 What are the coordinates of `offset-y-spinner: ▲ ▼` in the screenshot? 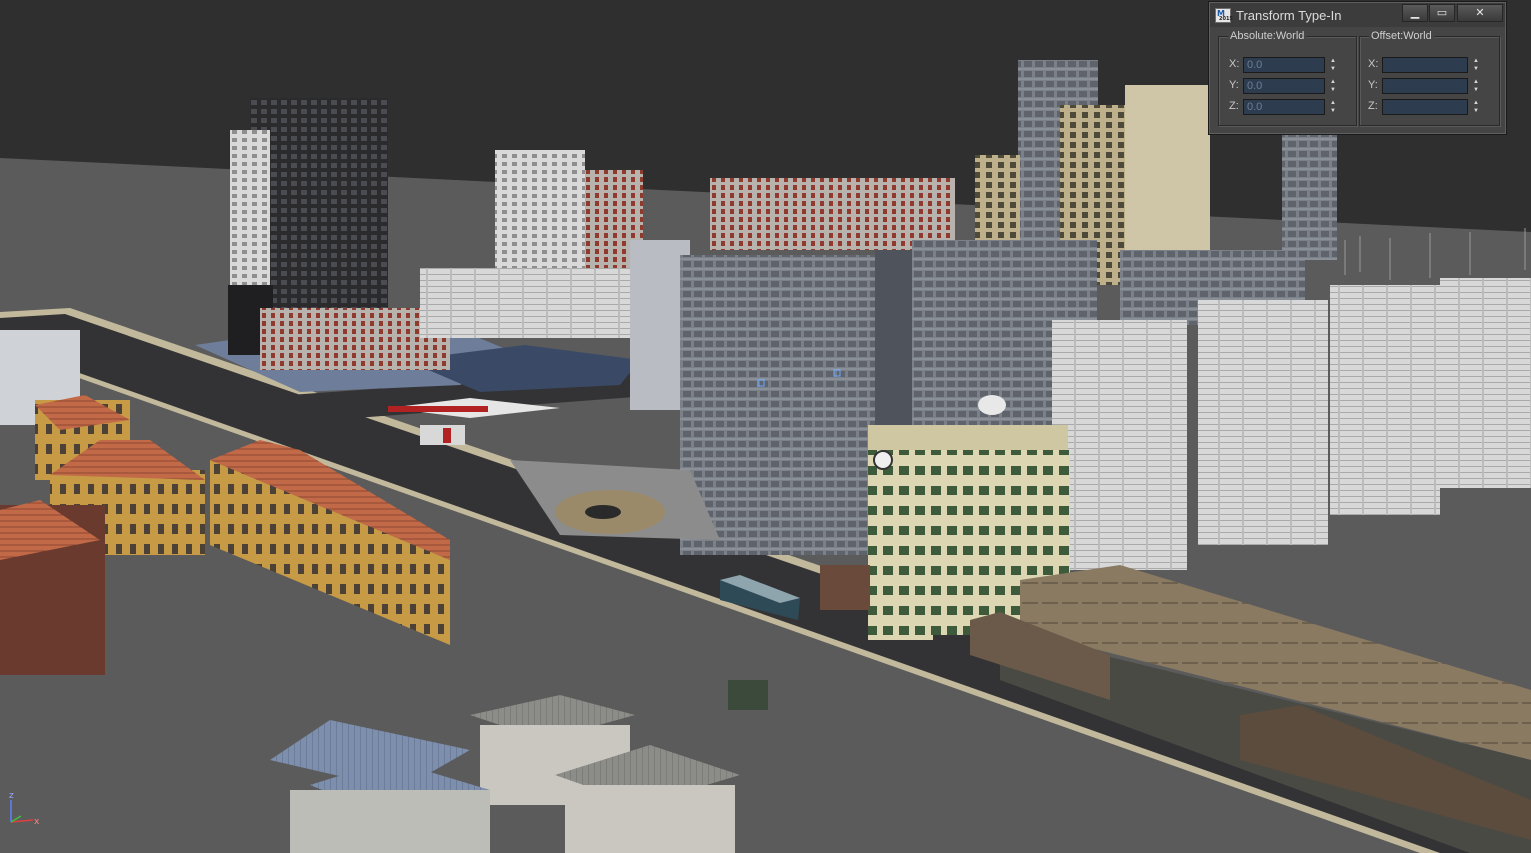 It's located at (1476, 86).